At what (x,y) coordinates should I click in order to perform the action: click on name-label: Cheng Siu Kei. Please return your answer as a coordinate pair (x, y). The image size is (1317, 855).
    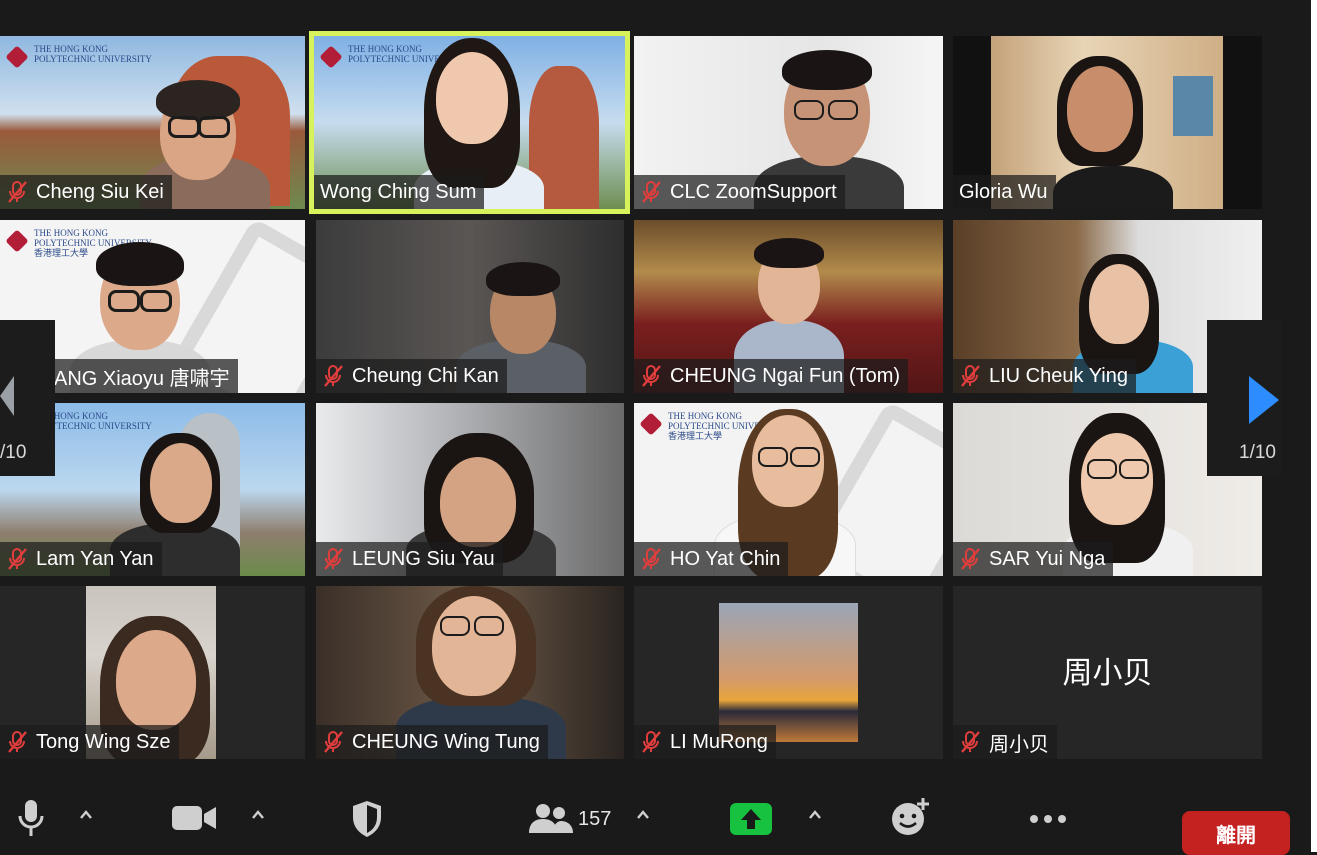
    Looking at the image, I should click on (86, 192).